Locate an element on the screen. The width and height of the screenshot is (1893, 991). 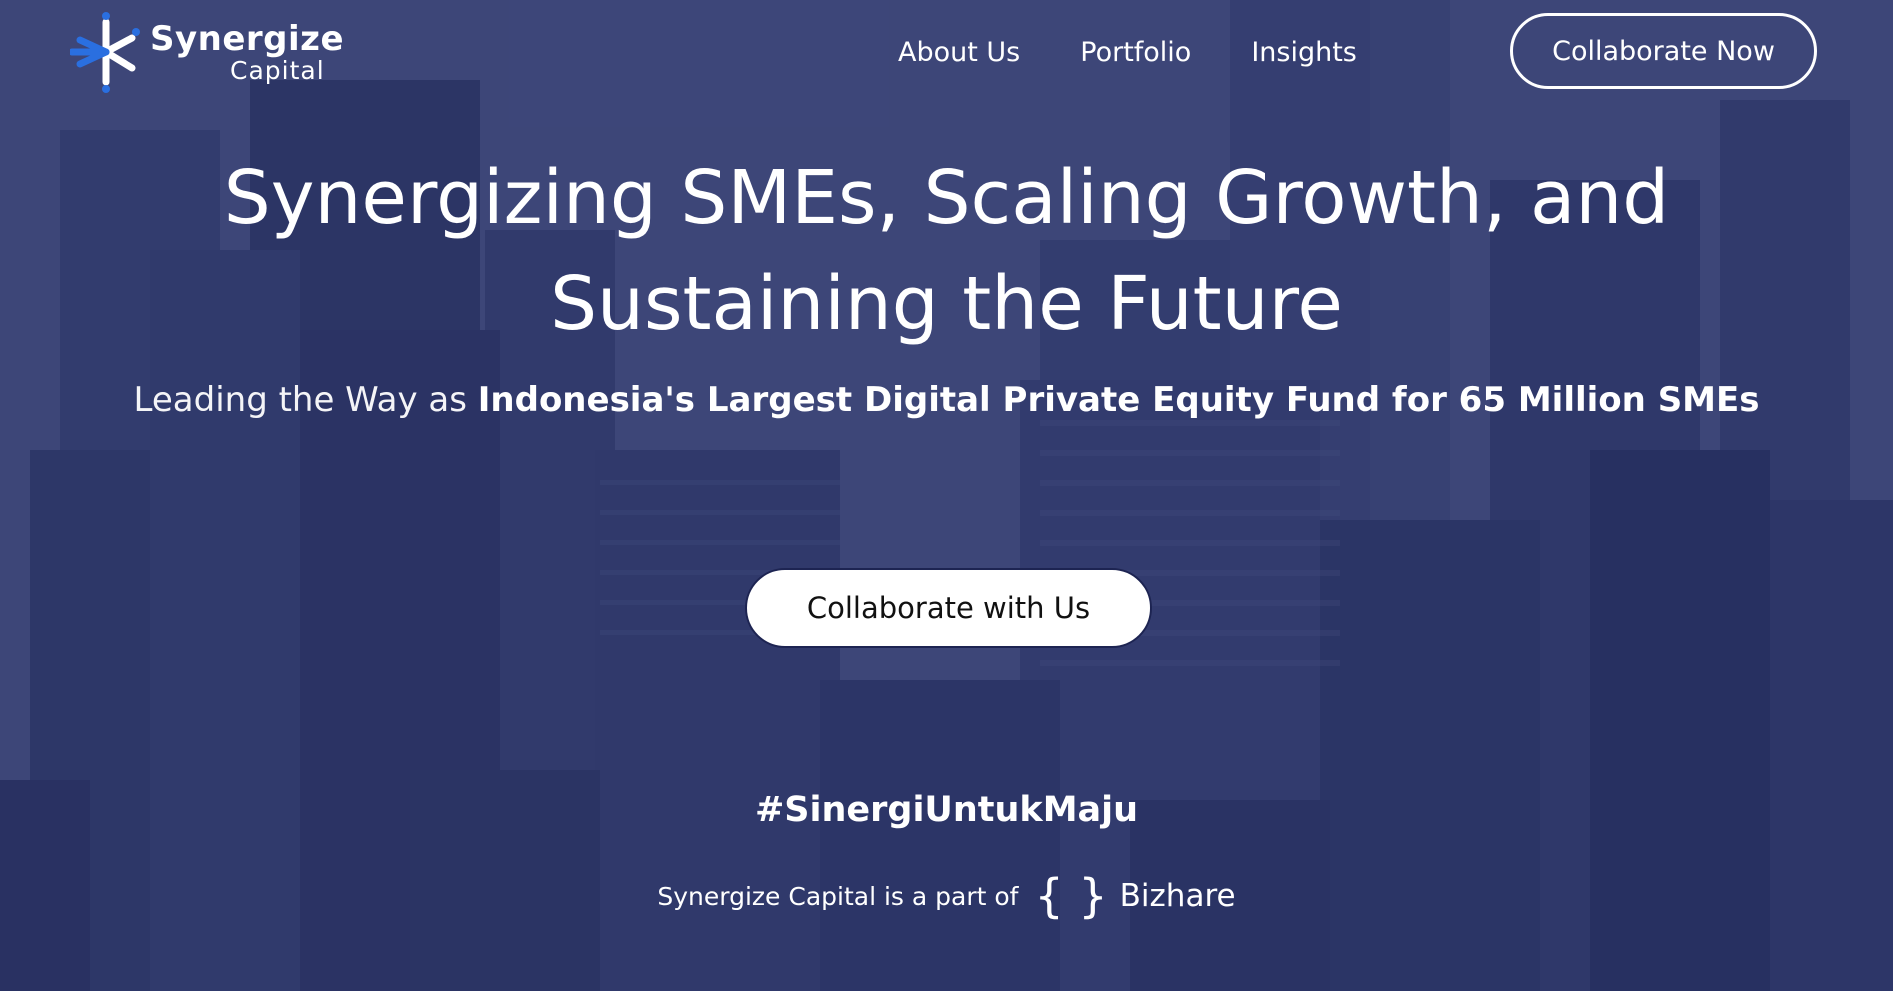
headline-line1: Synergizing SMEs, Scaling Growth, and is located at coordinates (946, 198).